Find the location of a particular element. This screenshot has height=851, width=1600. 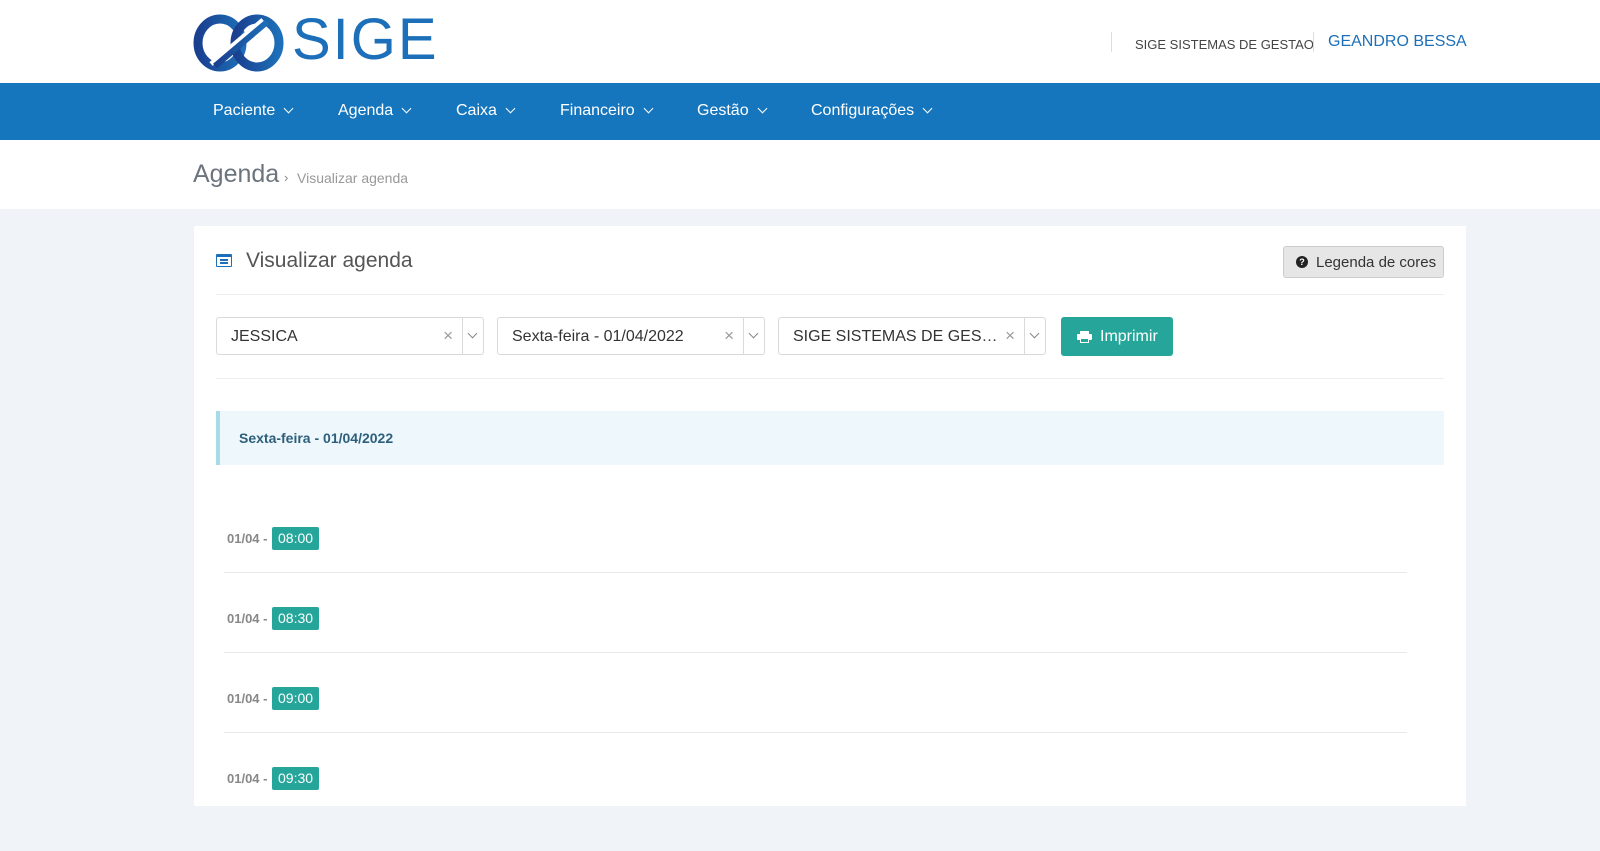

date-select: Sexta-feira - 01/04/2022 × is located at coordinates (631, 336).